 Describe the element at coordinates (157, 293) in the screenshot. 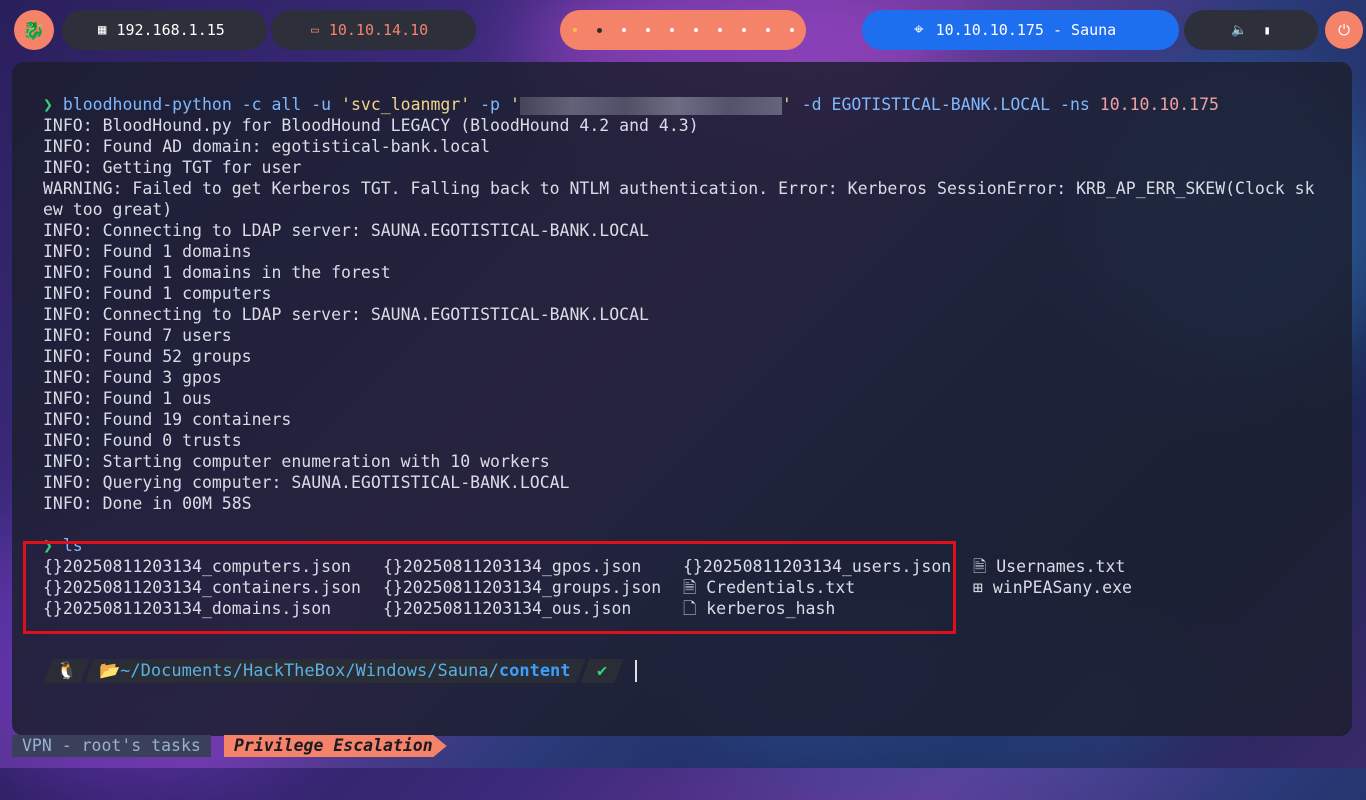

I see `output-line: INFO: Found 1 computers` at that location.